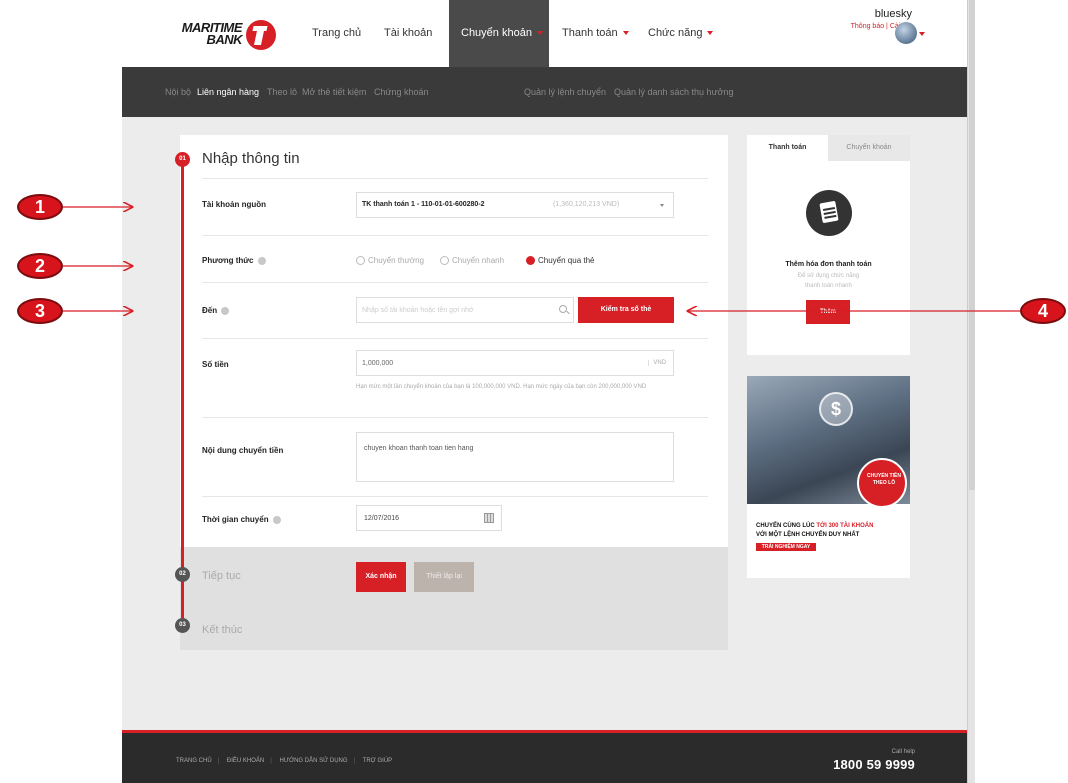  Describe the element at coordinates (786, 547) in the screenshot. I see `banner-cta-button: TRẢI NGHIỆM NGAY` at that location.